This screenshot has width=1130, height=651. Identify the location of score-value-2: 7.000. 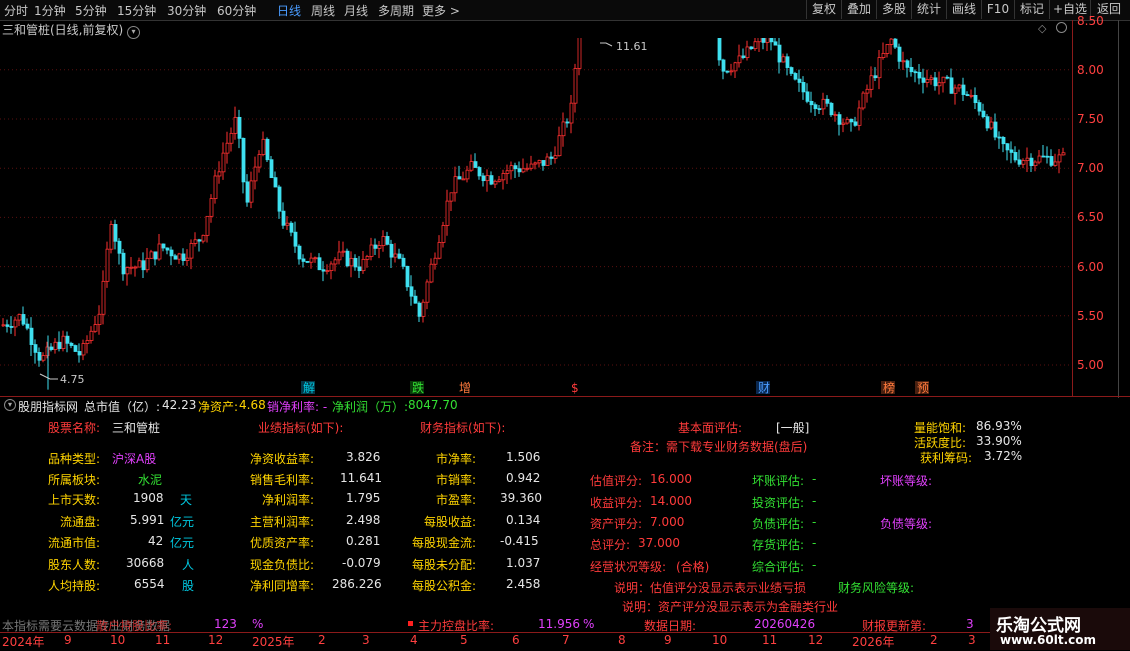
(667, 522).